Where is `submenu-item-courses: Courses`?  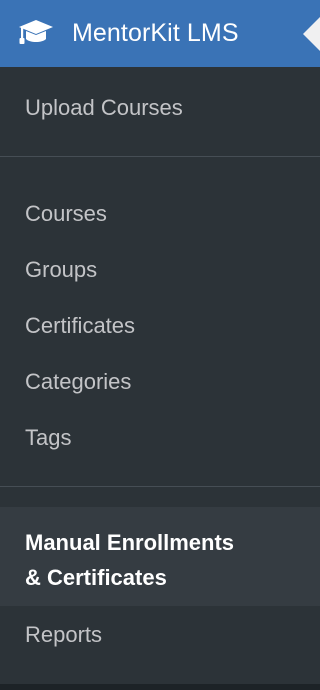
submenu-item-courses: Courses is located at coordinates (160, 214).